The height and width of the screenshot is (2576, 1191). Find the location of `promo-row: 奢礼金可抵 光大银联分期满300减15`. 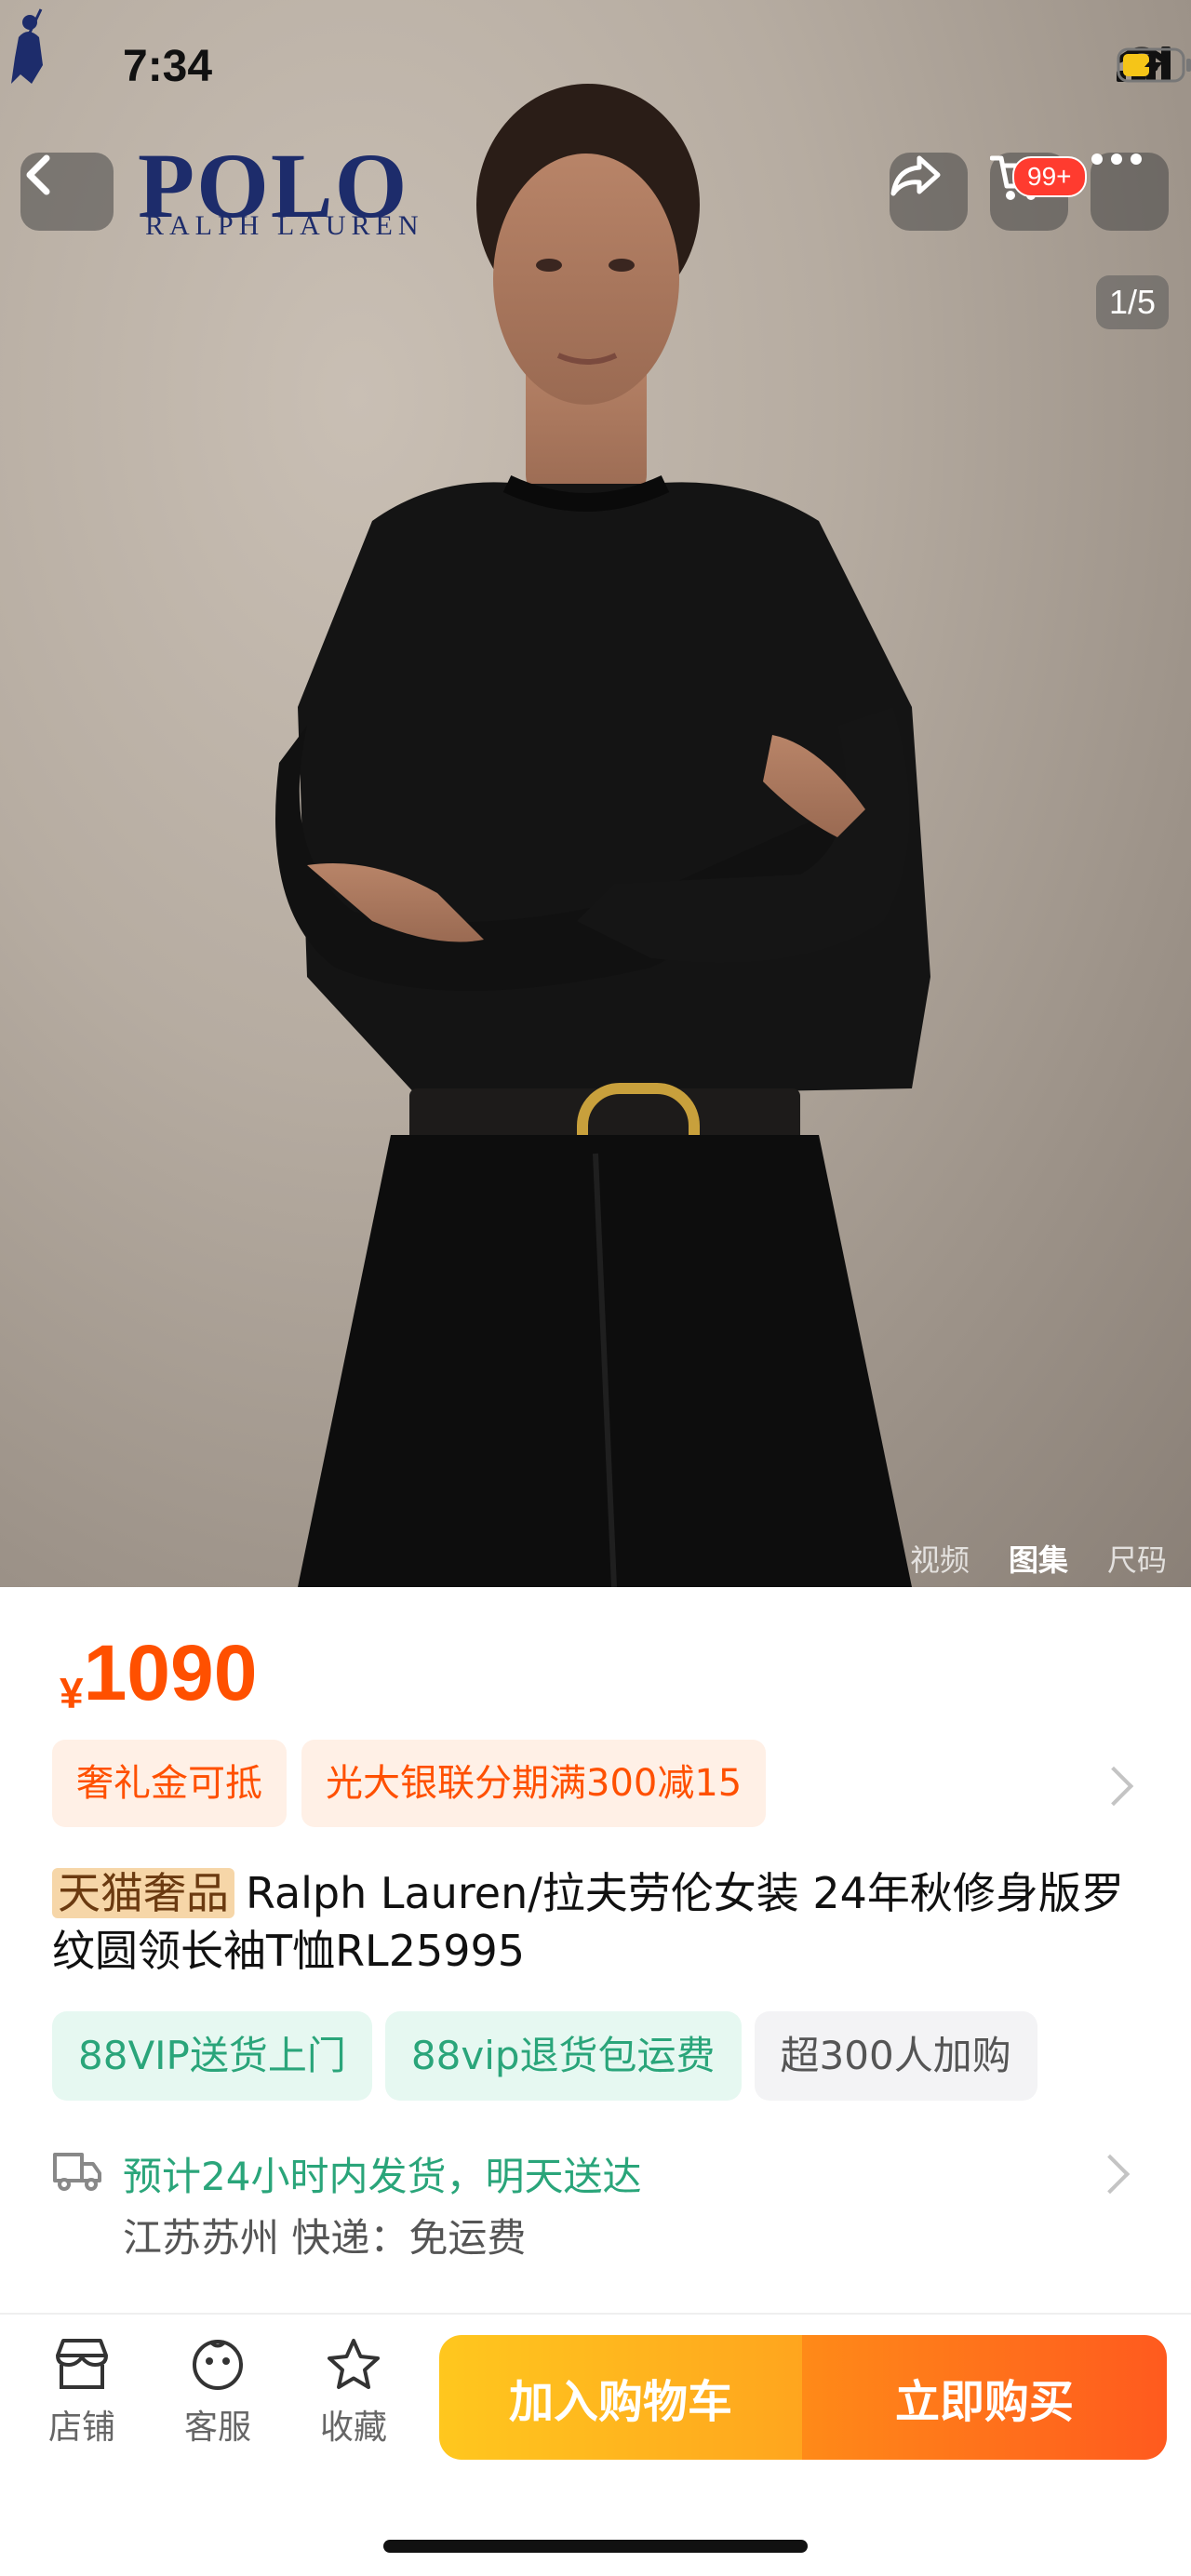

promo-row: 奢礼金可抵 光大银联分期满300减15 is located at coordinates (409, 1783).